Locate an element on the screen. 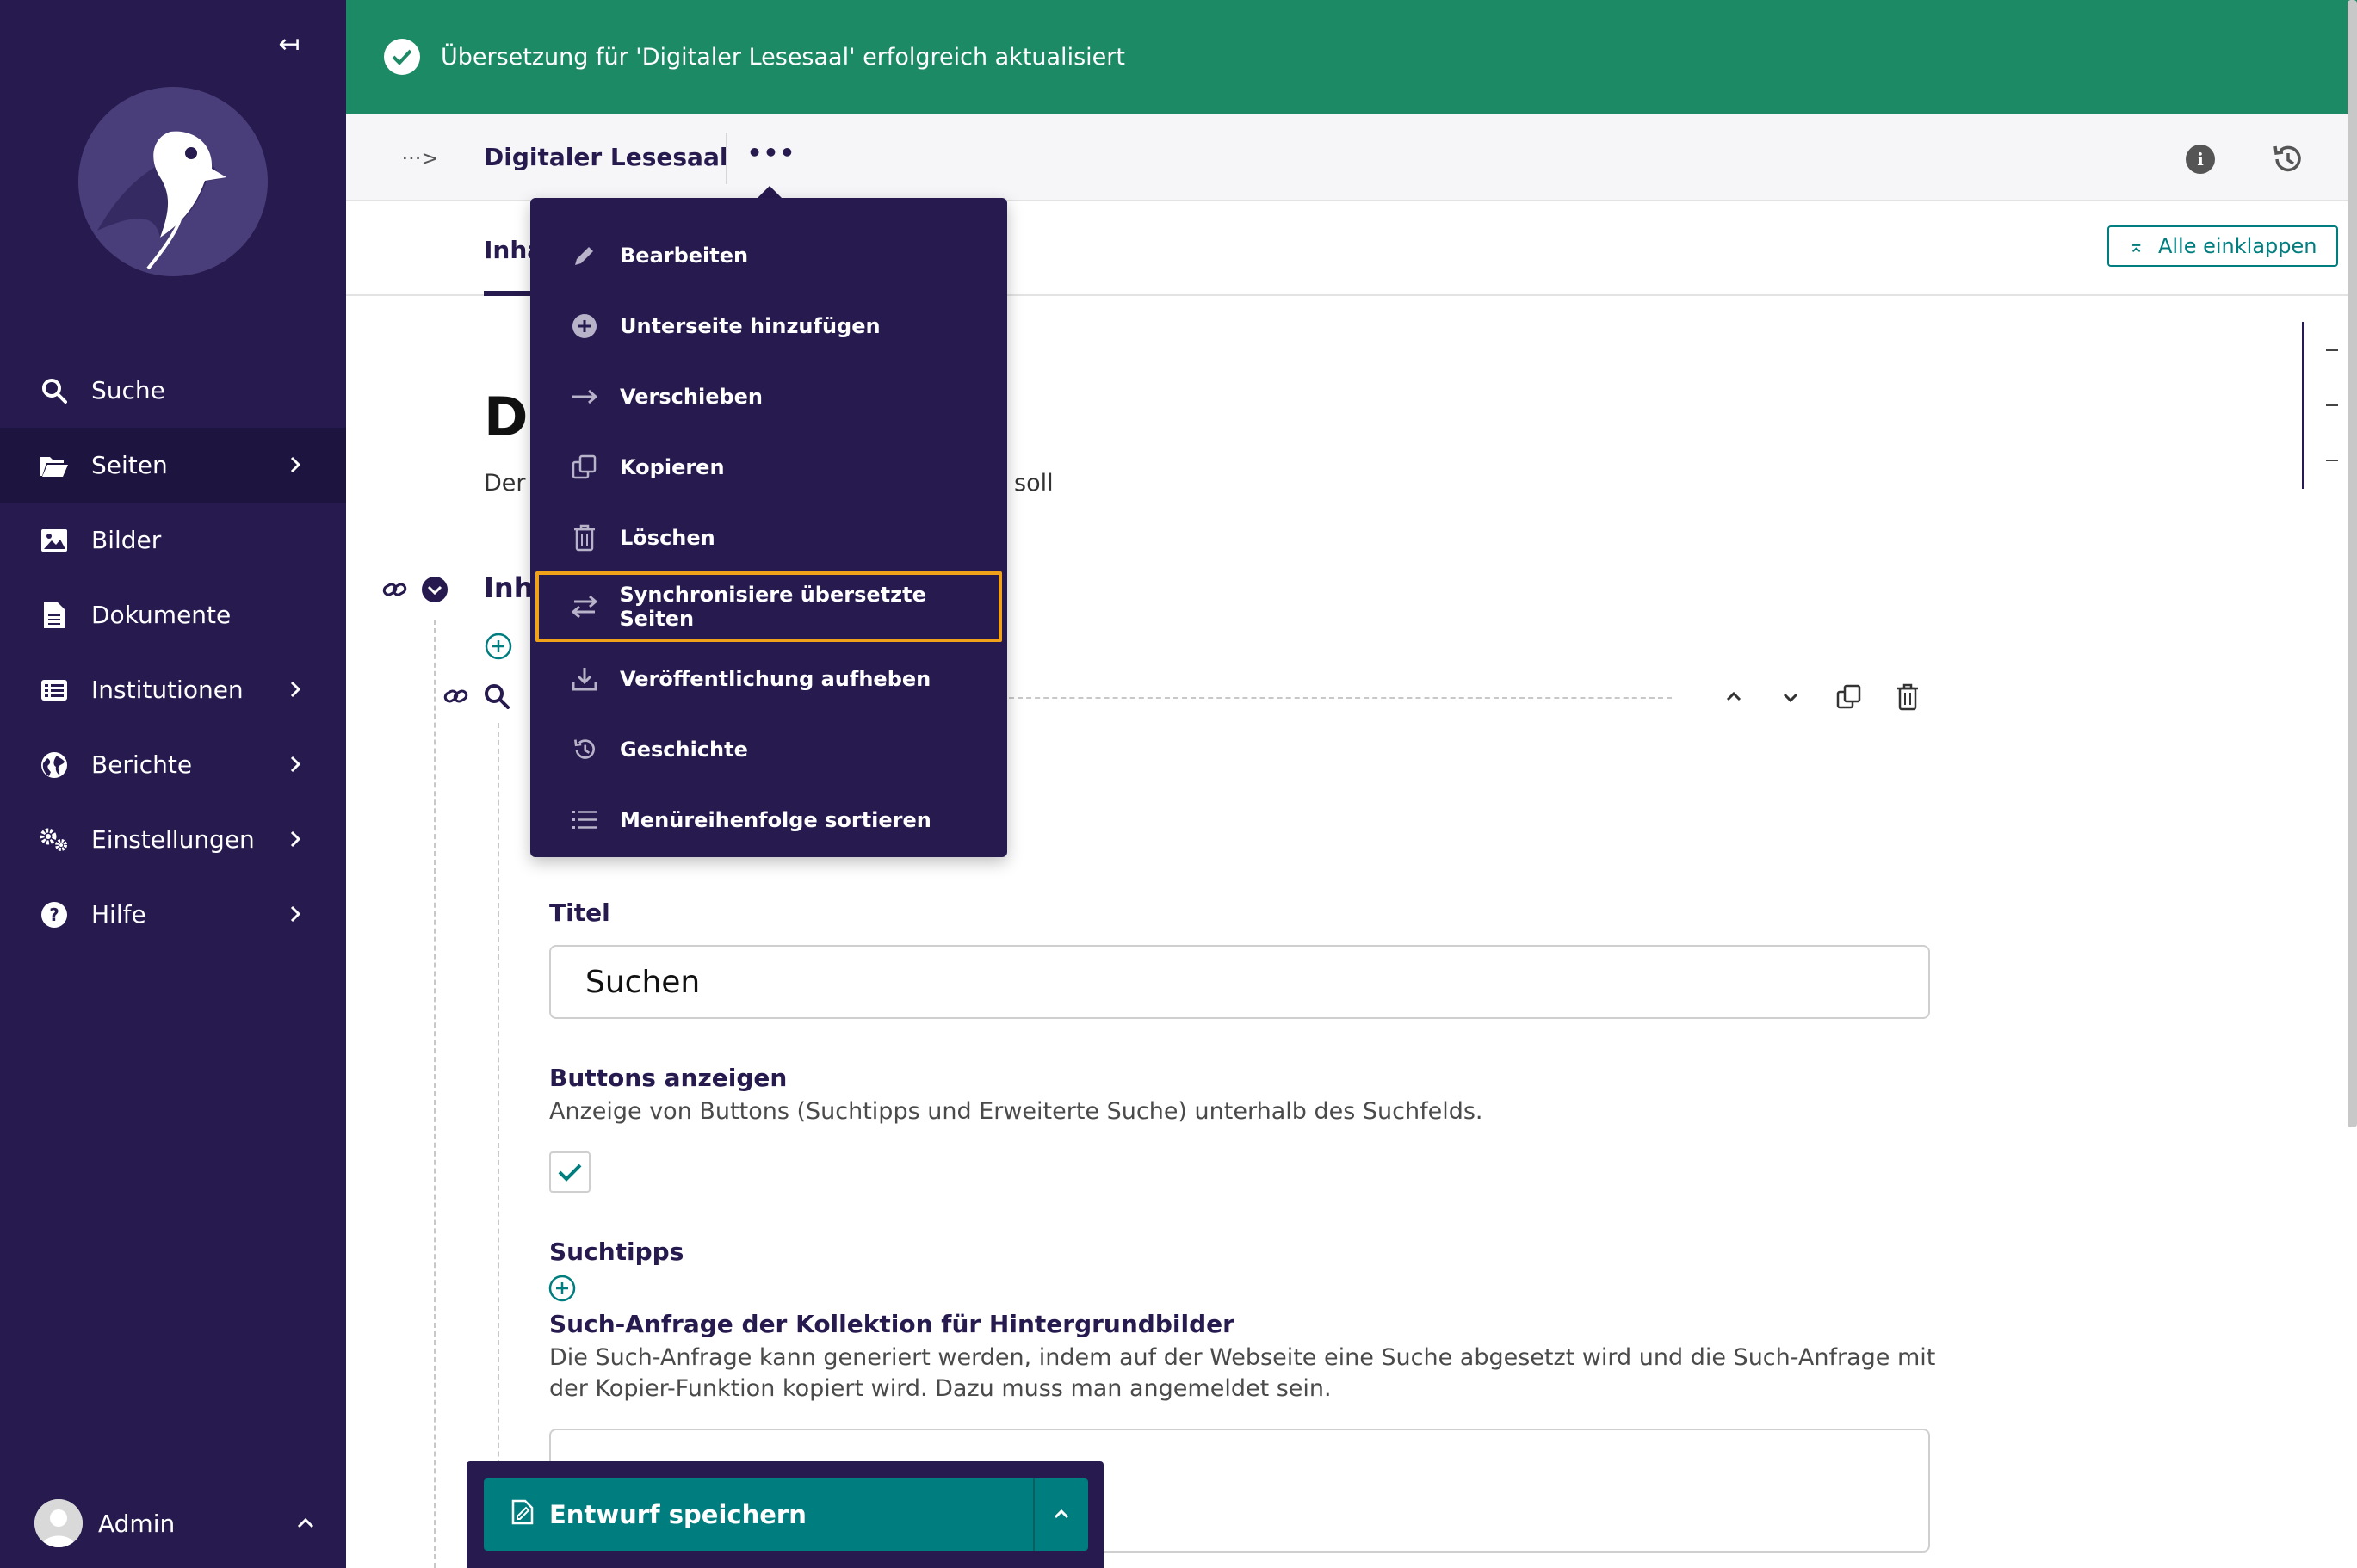  sidebar-item-label: Hilfe is located at coordinates (118, 915).